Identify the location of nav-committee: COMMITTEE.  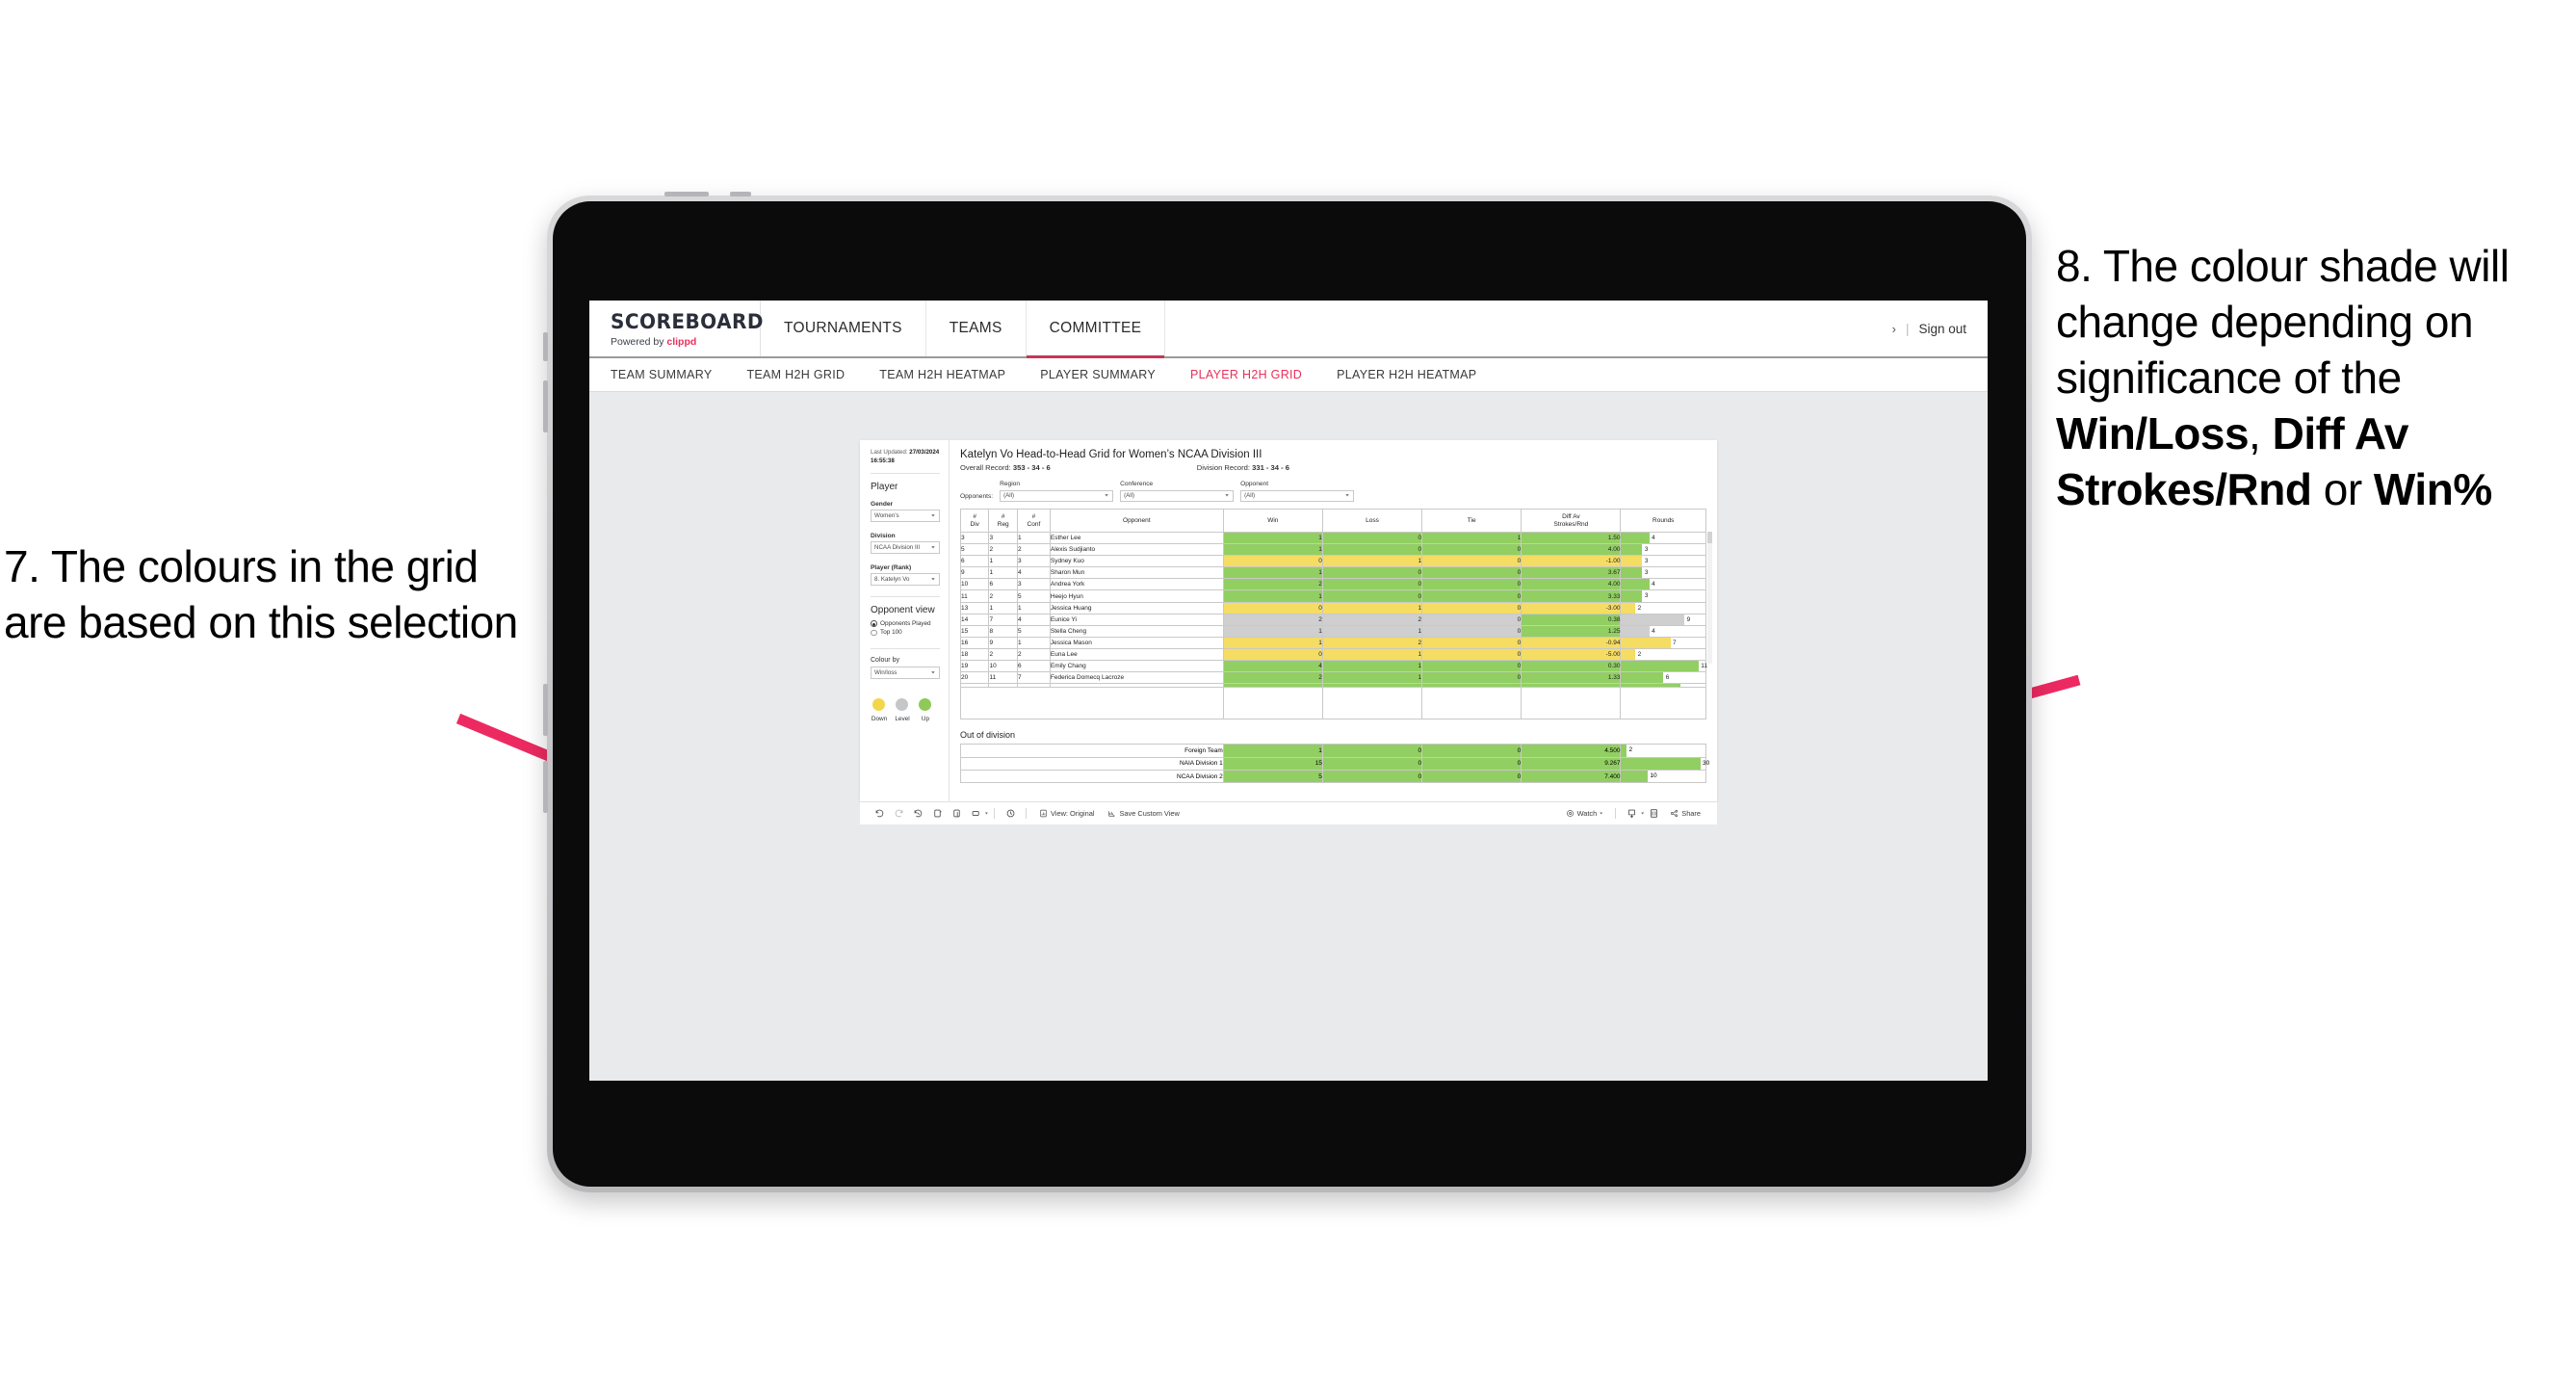
(1096, 329).